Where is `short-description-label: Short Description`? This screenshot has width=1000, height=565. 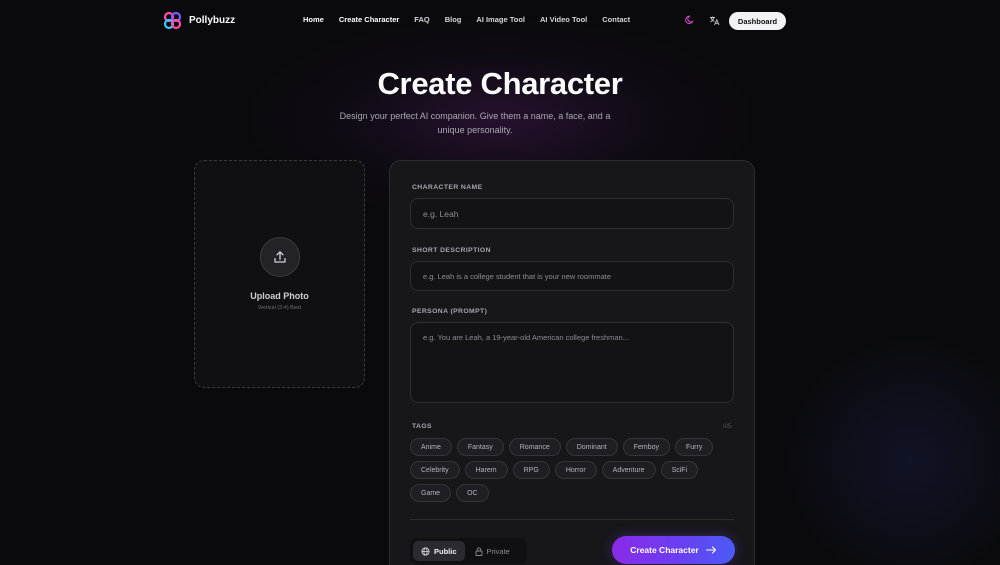 short-description-label: Short Description is located at coordinates (451, 250).